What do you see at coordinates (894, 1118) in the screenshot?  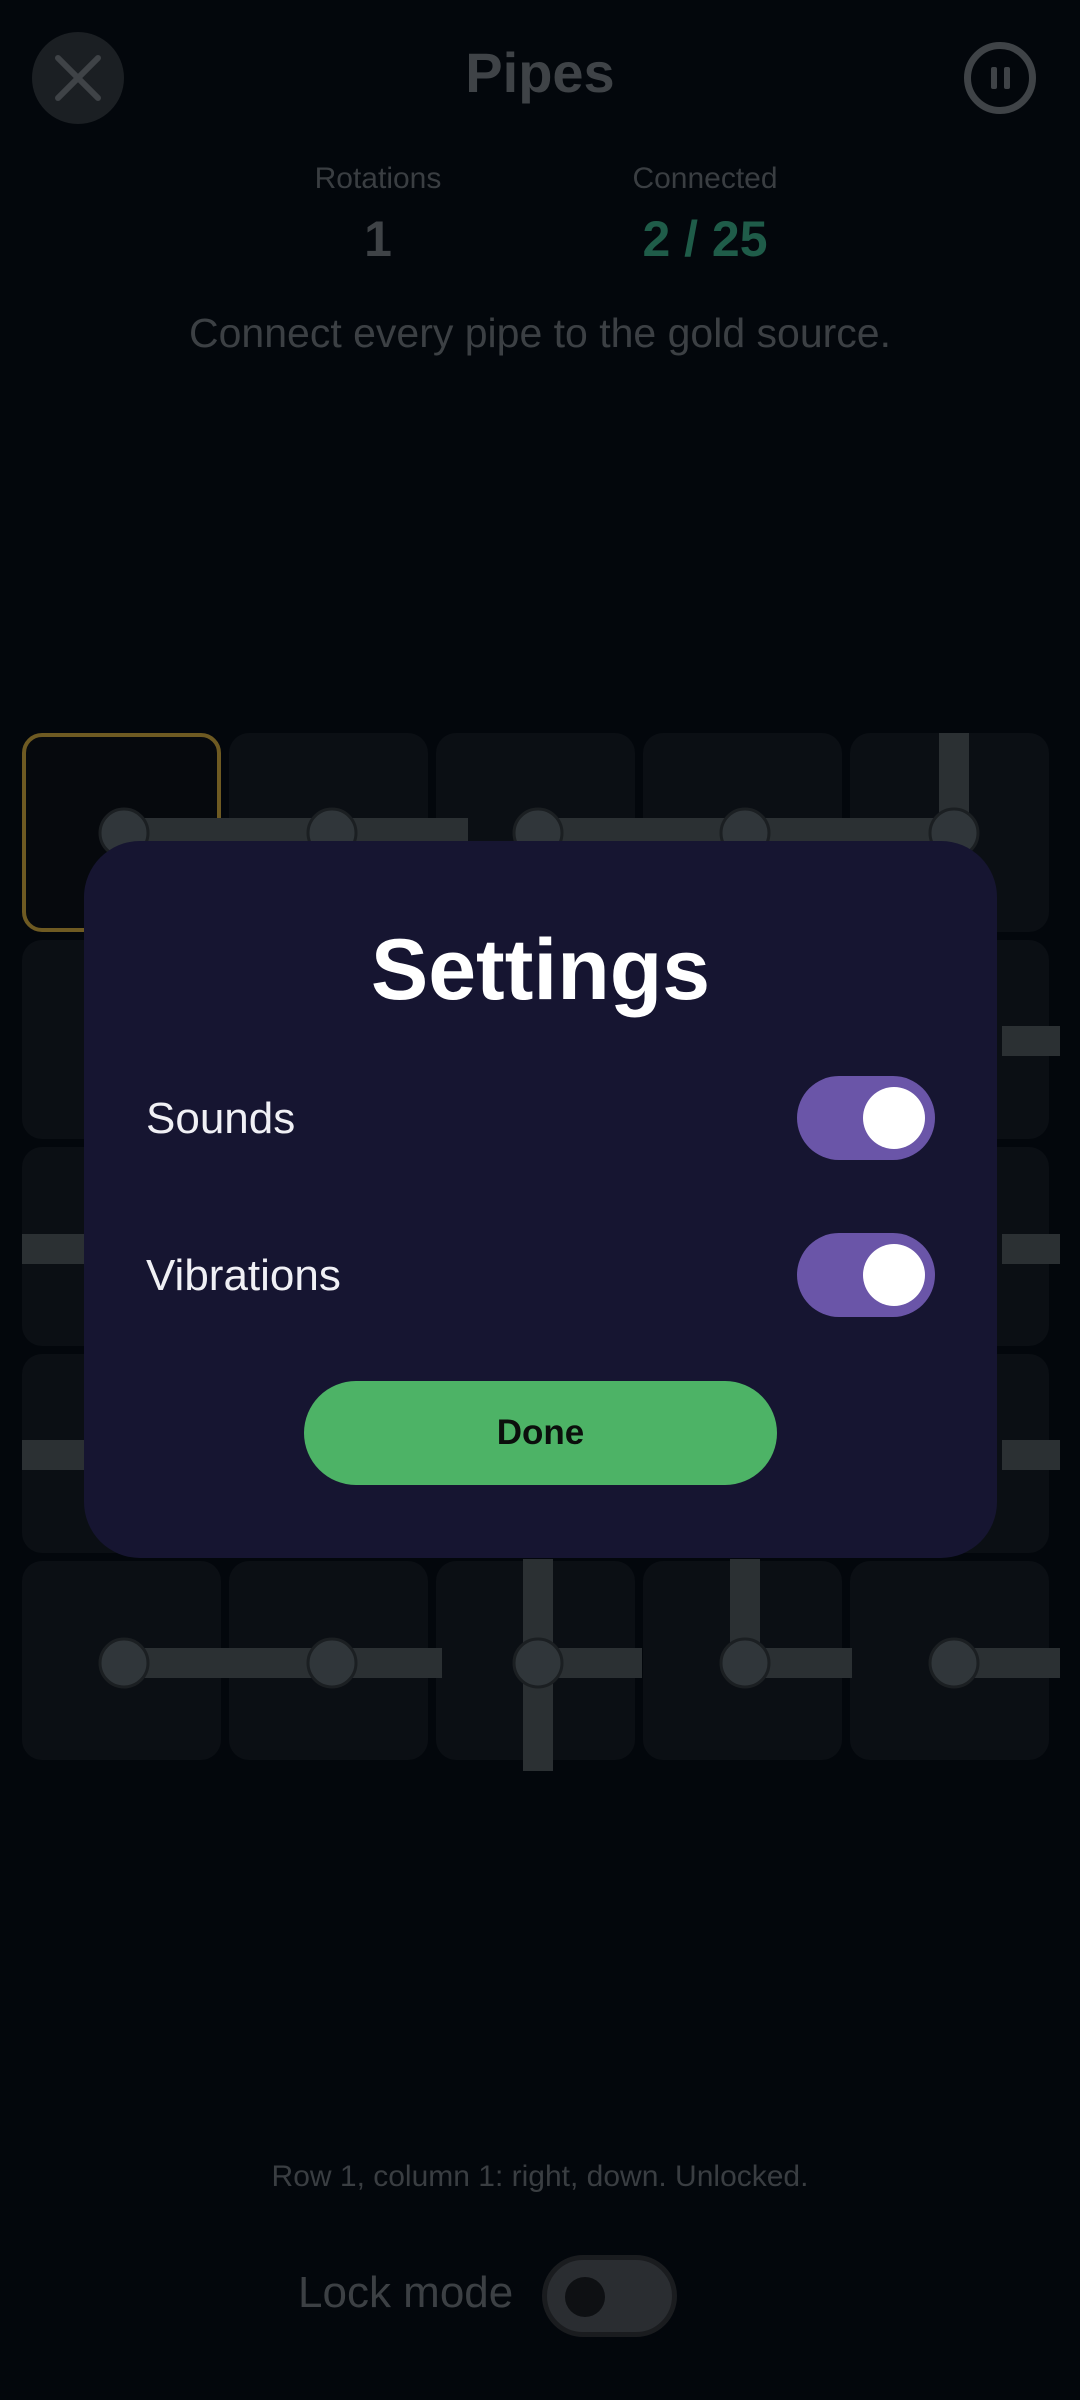 I see `sounds-toggle-knob` at bounding box center [894, 1118].